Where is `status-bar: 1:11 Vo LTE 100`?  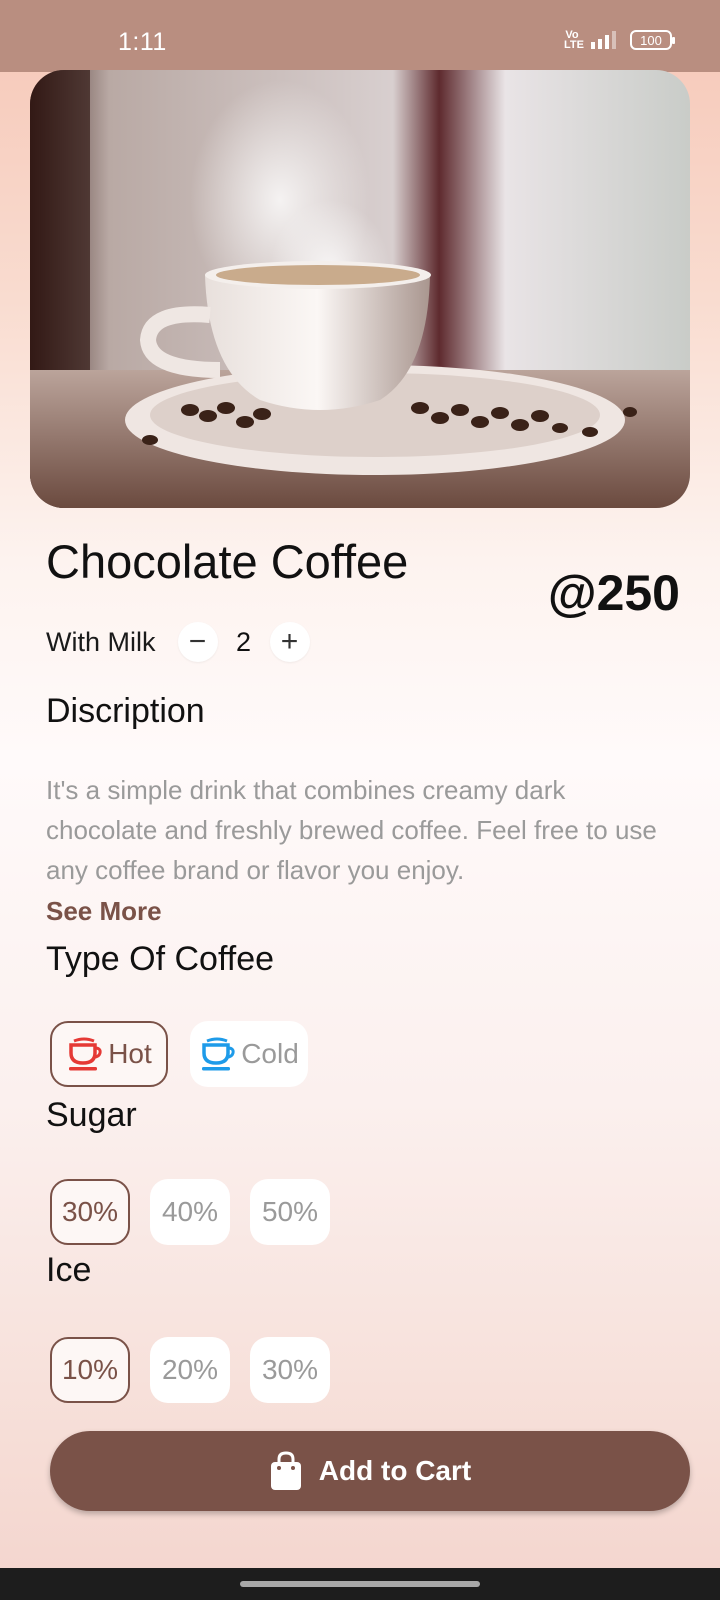
status-bar: 1:11 Vo LTE 100 is located at coordinates (360, 36).